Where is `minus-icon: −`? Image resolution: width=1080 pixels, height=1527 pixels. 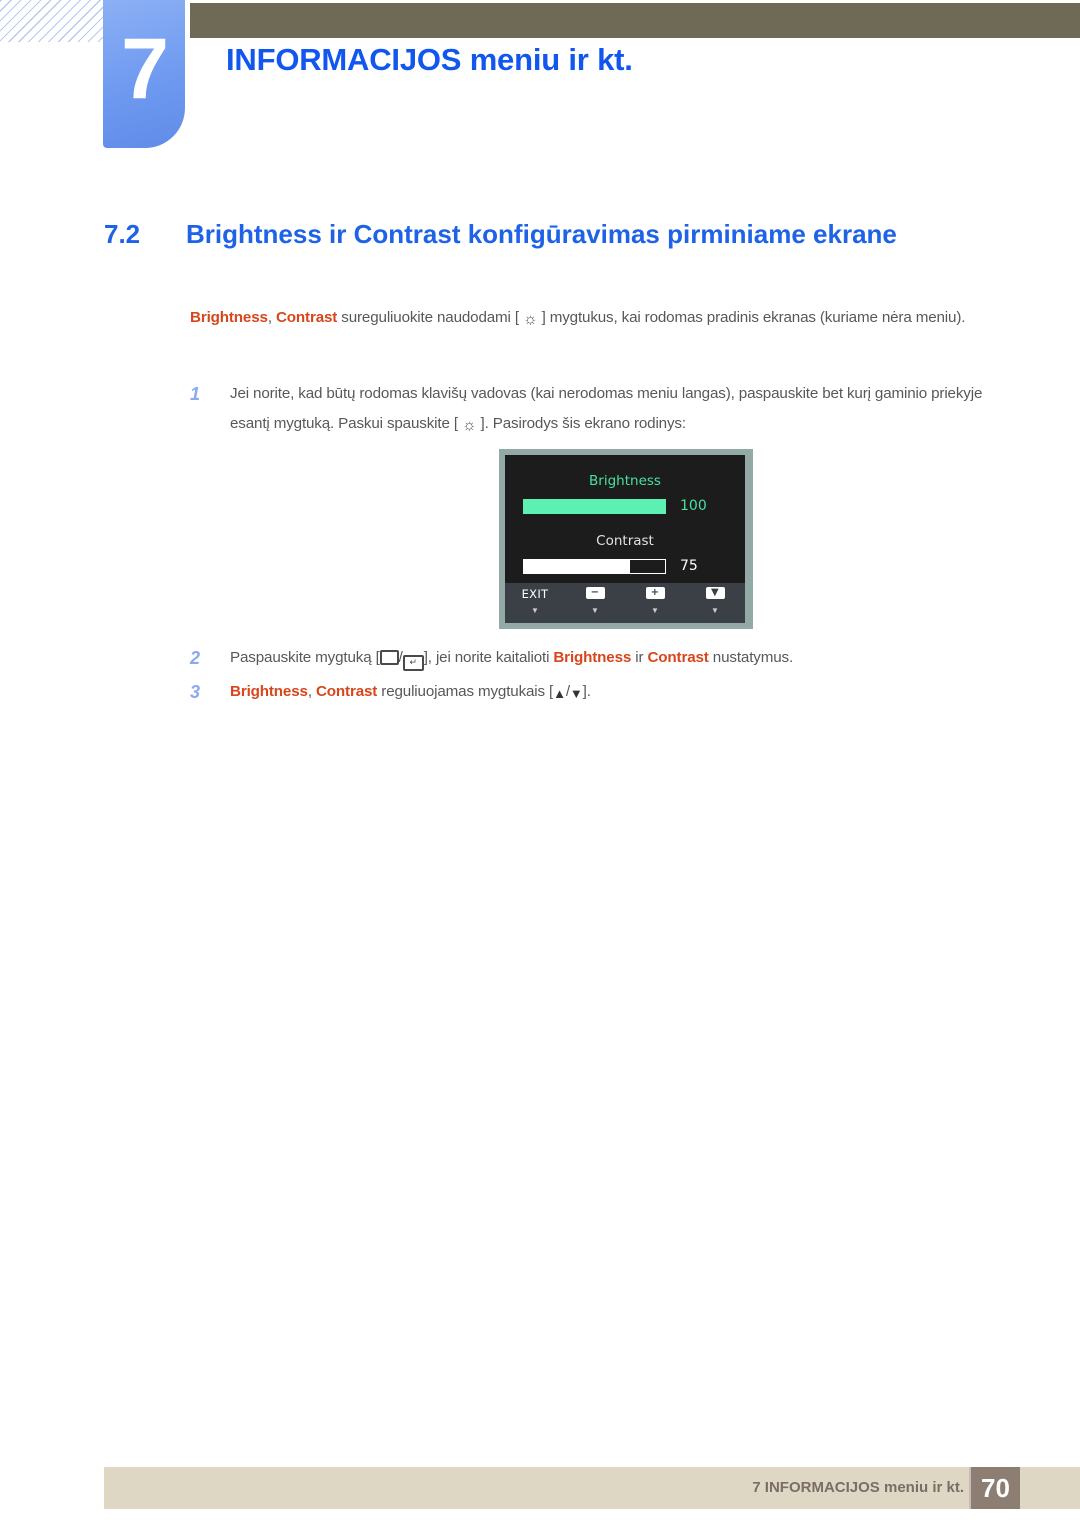
minus-icon: − is located at coordinates (595, 593).